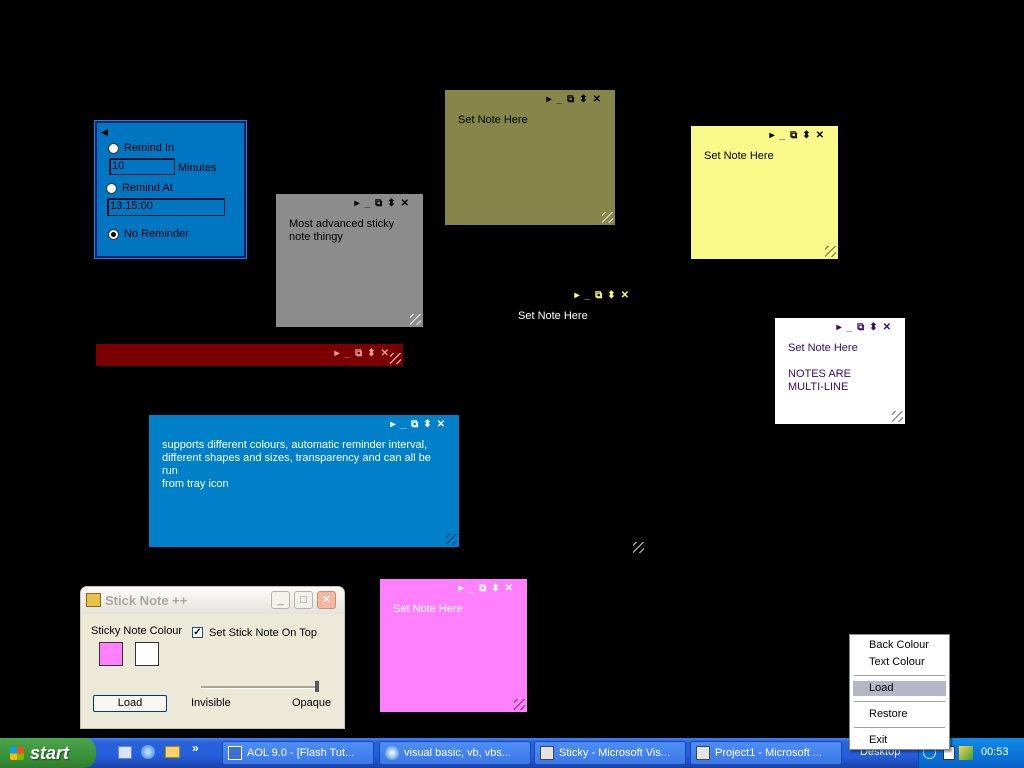  What do you see at coordinates (530, 157) in the screenshot?
I see `sticky-note-olive: ▸ _ ⧉ ⬍ ✕ Set Note Here` at bounding box center [530, 157].